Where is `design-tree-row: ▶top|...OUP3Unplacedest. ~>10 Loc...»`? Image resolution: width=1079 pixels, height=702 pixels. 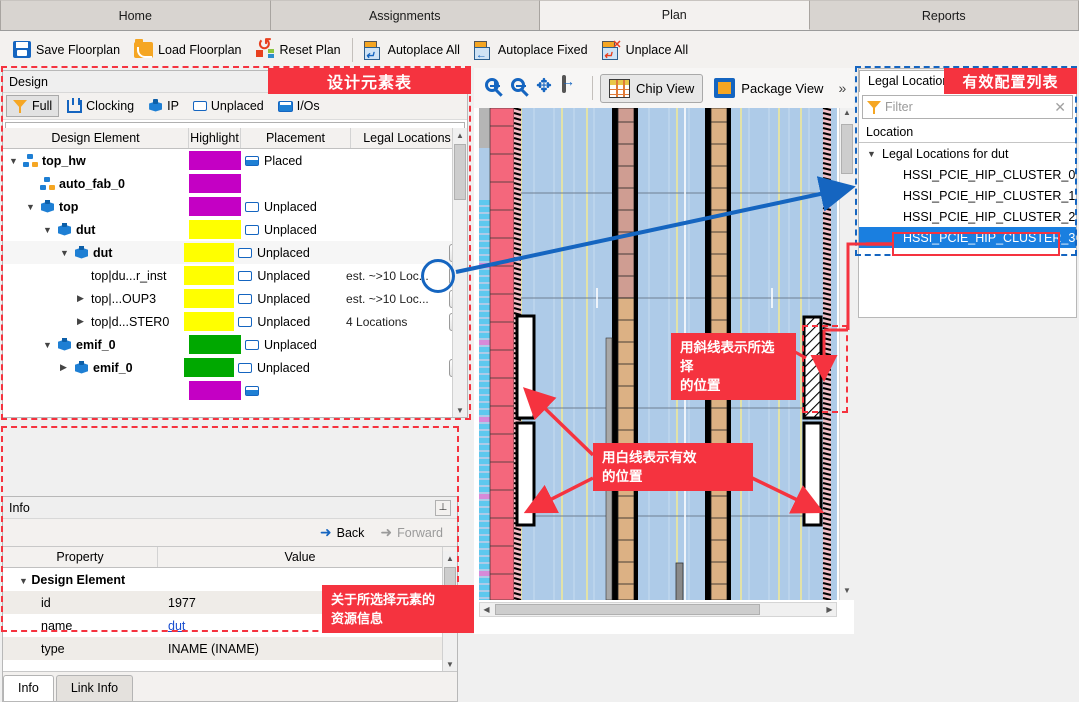 design-tree-row: ▶top|...OUP3Unplacedest. ~>10 Loc...» is located at coordinates (235, 298).